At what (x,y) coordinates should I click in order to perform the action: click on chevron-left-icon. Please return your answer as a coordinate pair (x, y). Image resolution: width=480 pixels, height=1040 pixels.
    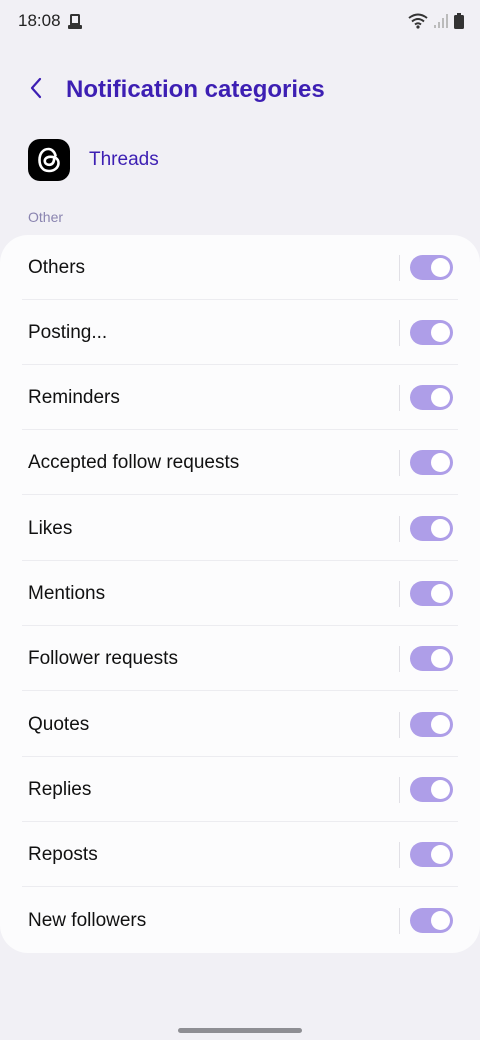
    Looking at the image, I should click on (36, 90).